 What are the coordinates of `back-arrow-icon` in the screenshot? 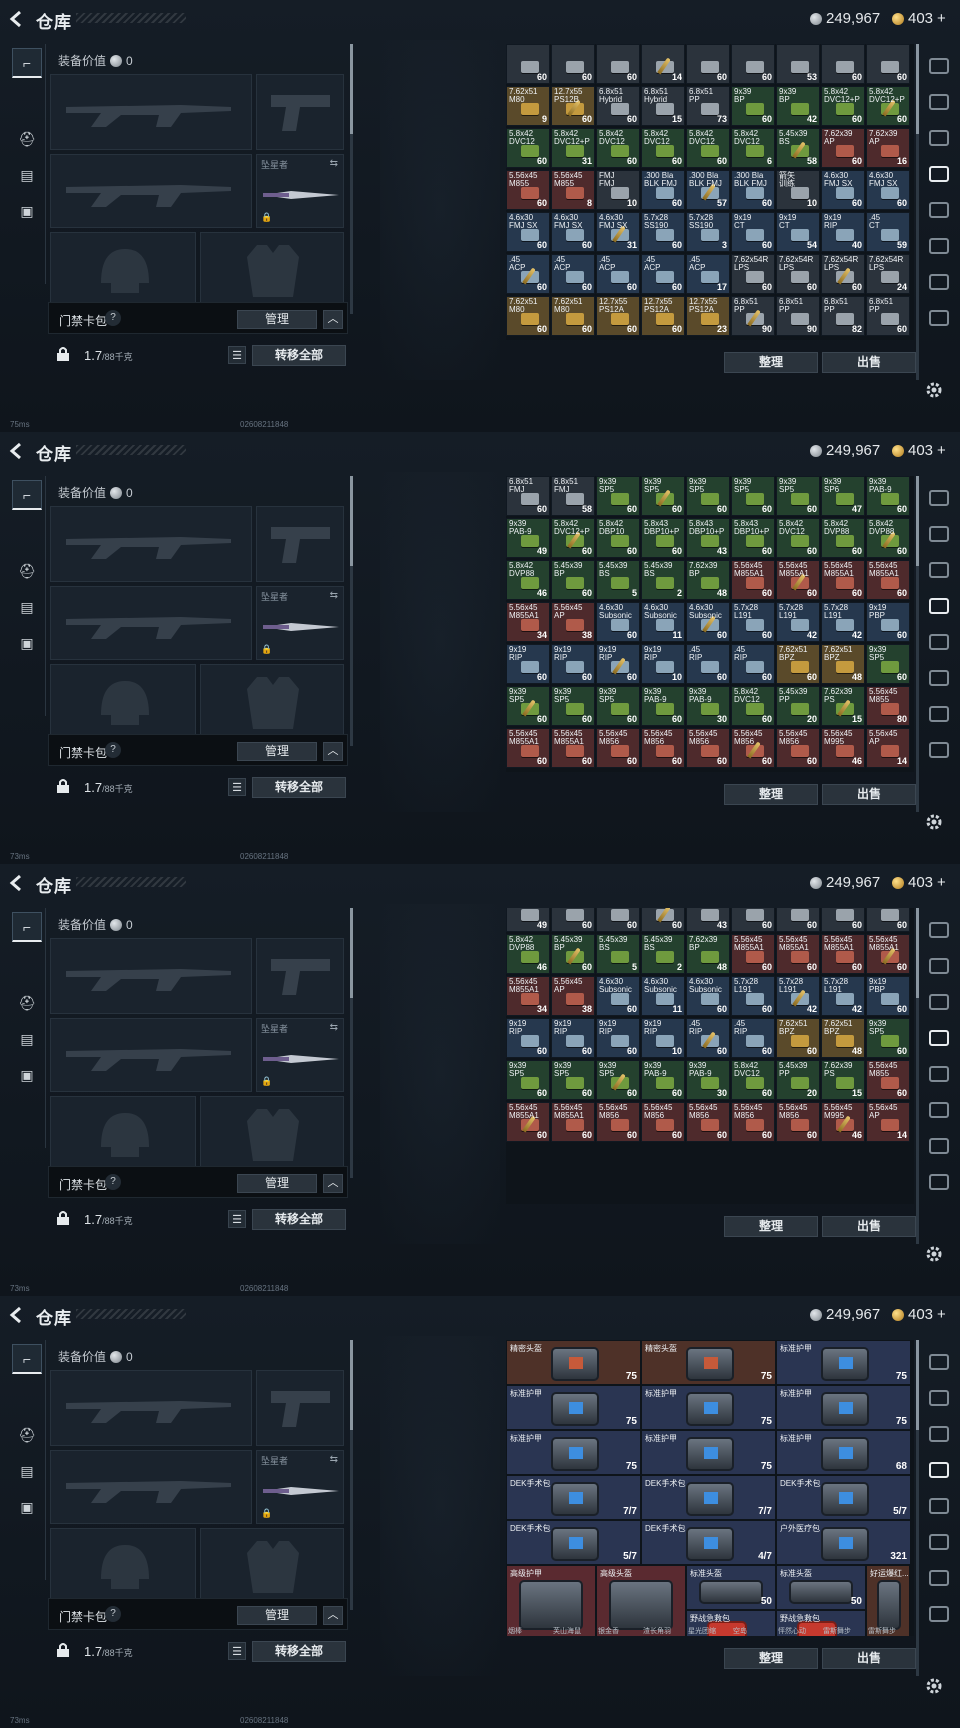 It's located at (18, 451).